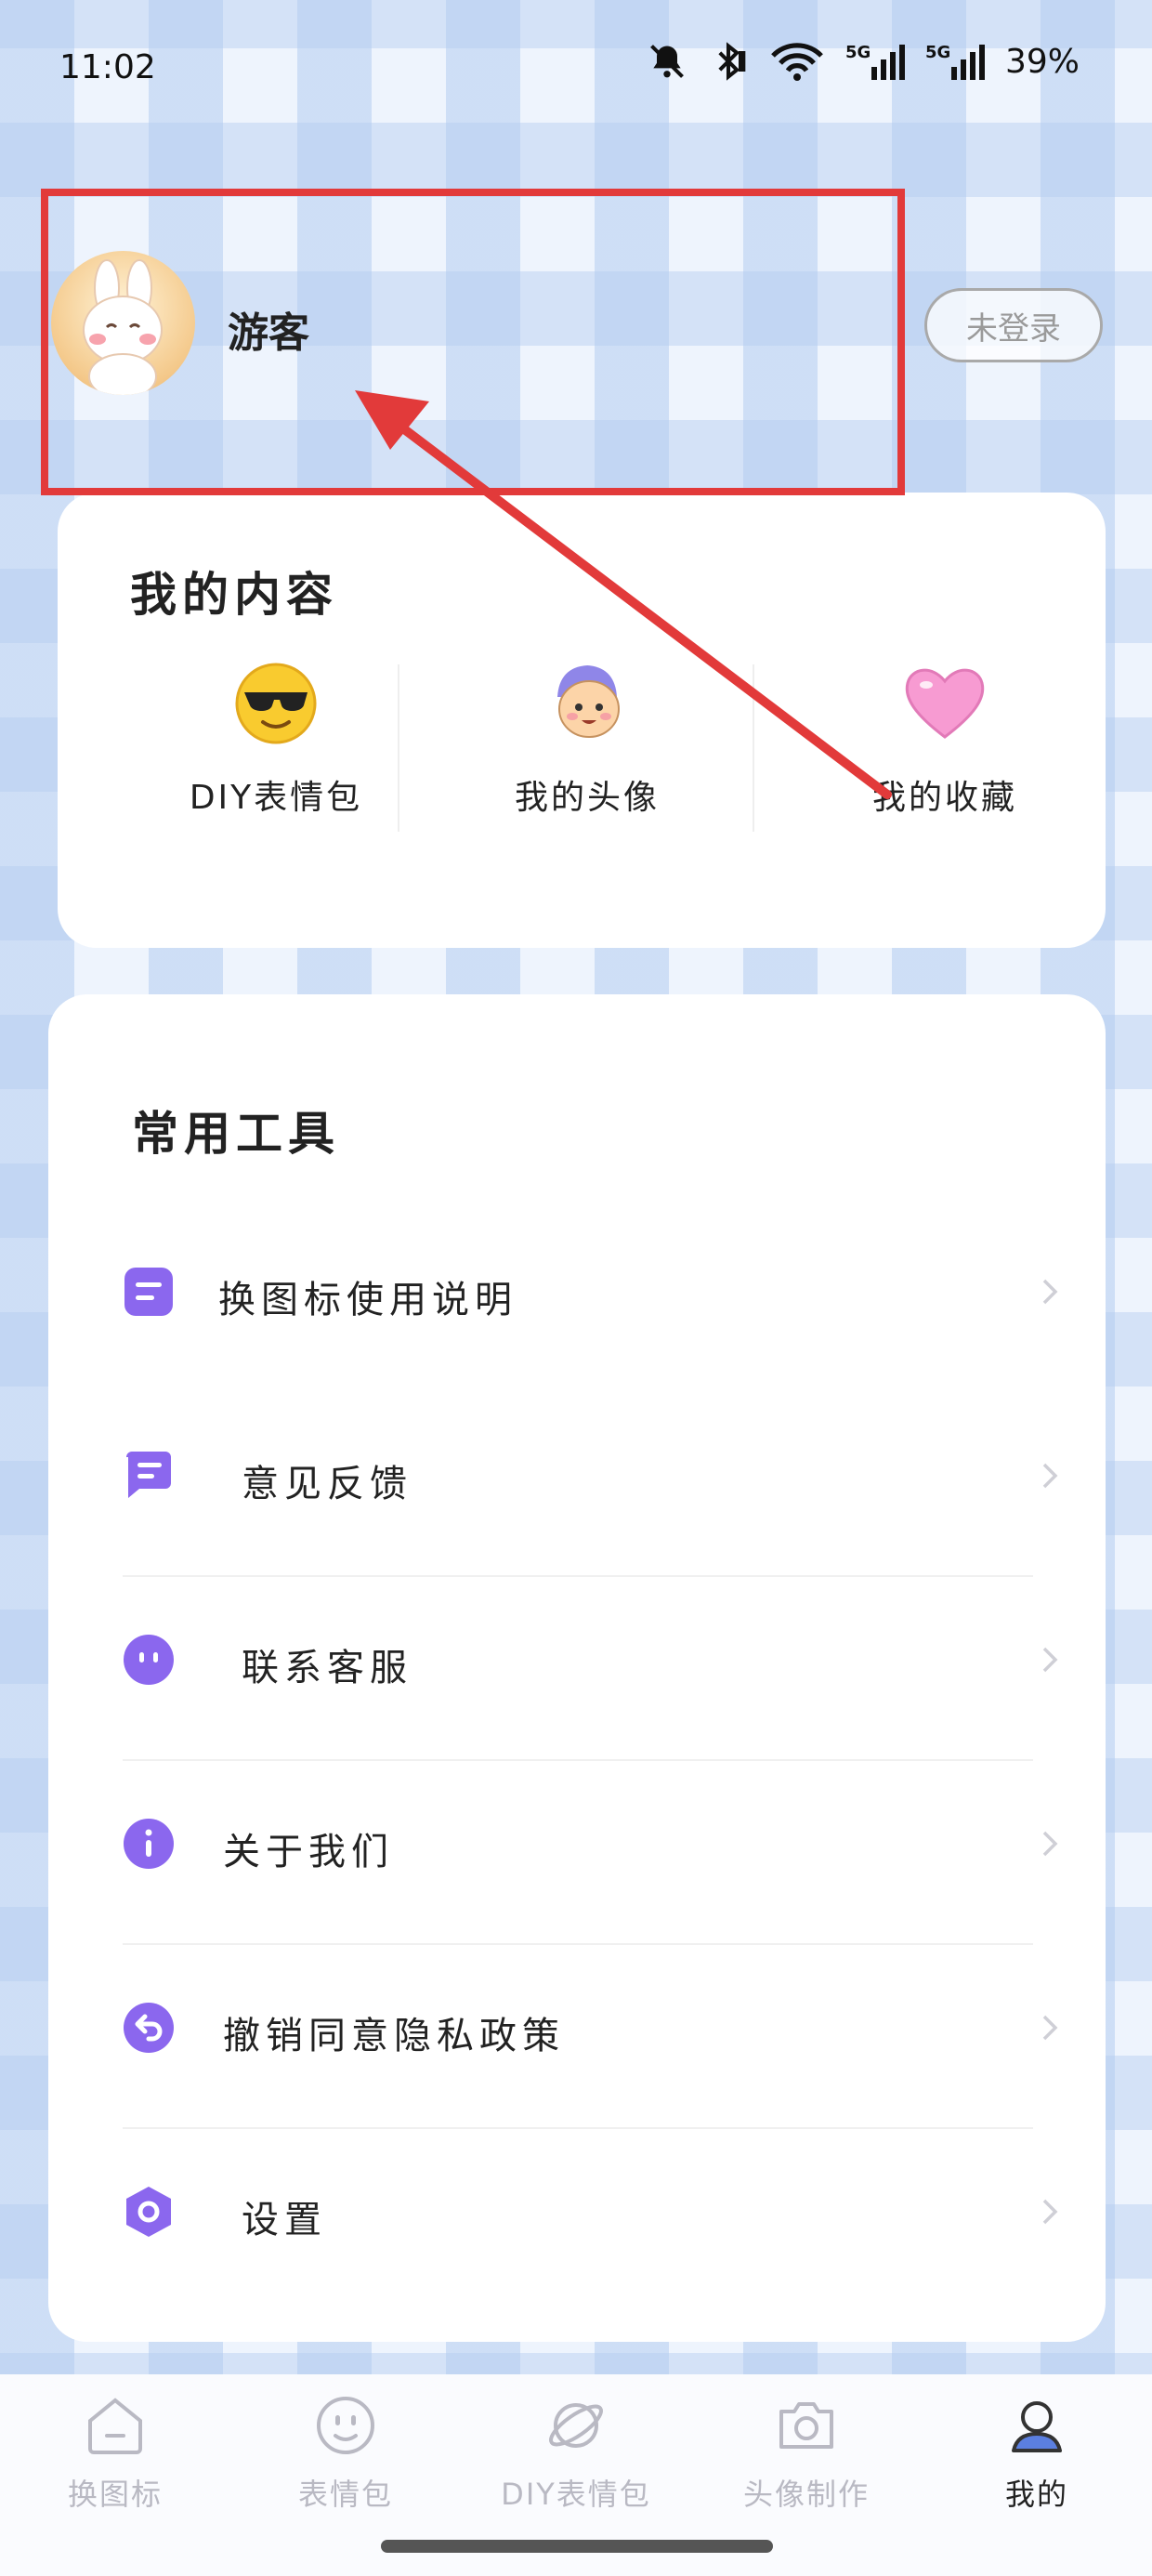 This screenshot has height=2576, width=1152. I want to click on undo-icon, so click(149, 2028).